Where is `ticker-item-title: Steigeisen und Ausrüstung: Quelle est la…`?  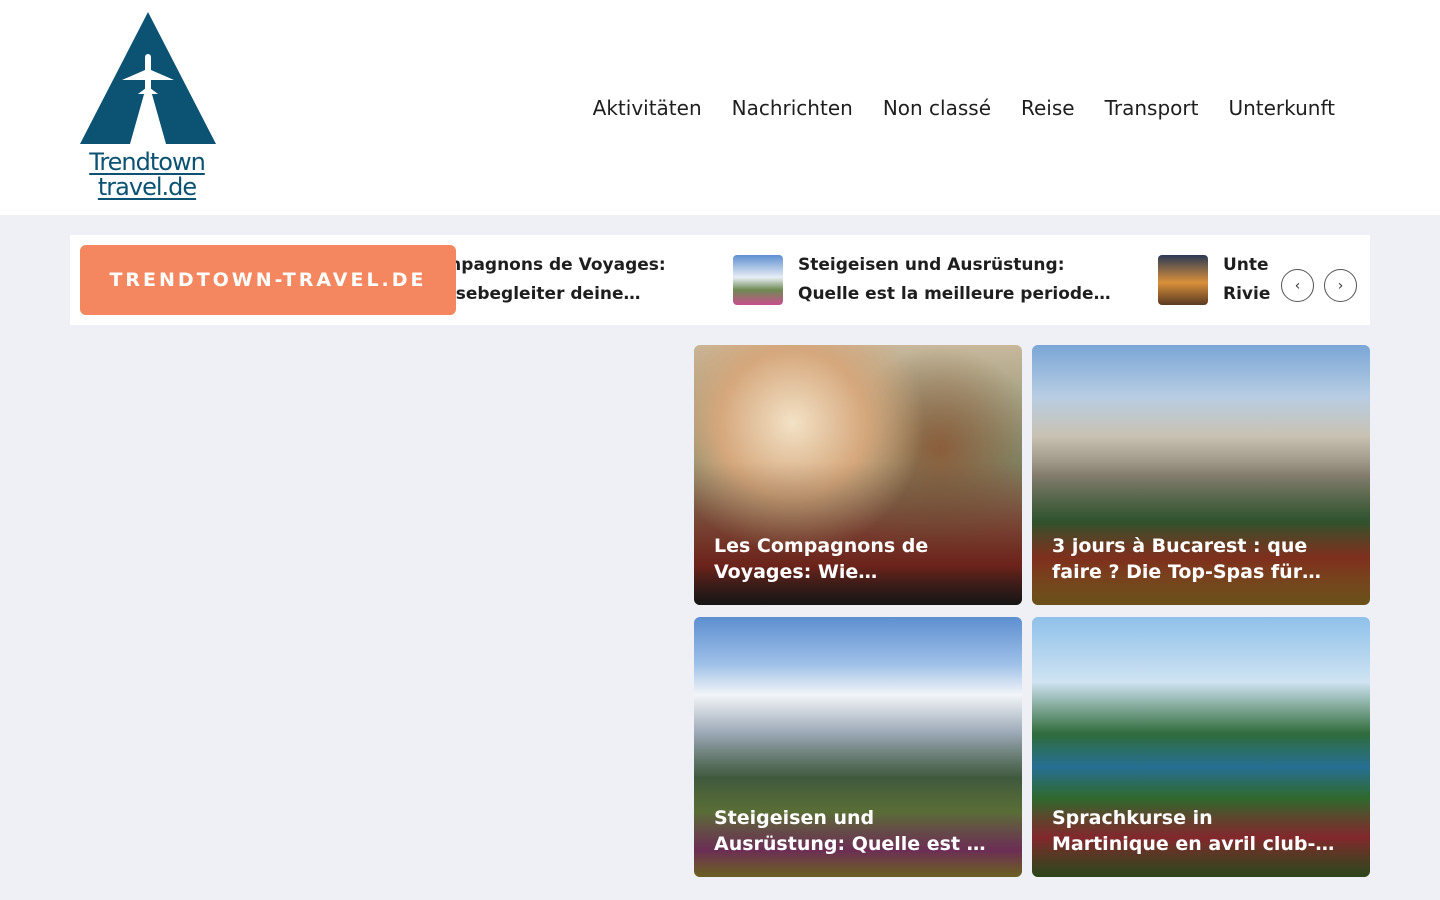 ticker-item-title: Steigeisen und Ausrüstung: Quelle est la… is located at coordinates (968, 280).